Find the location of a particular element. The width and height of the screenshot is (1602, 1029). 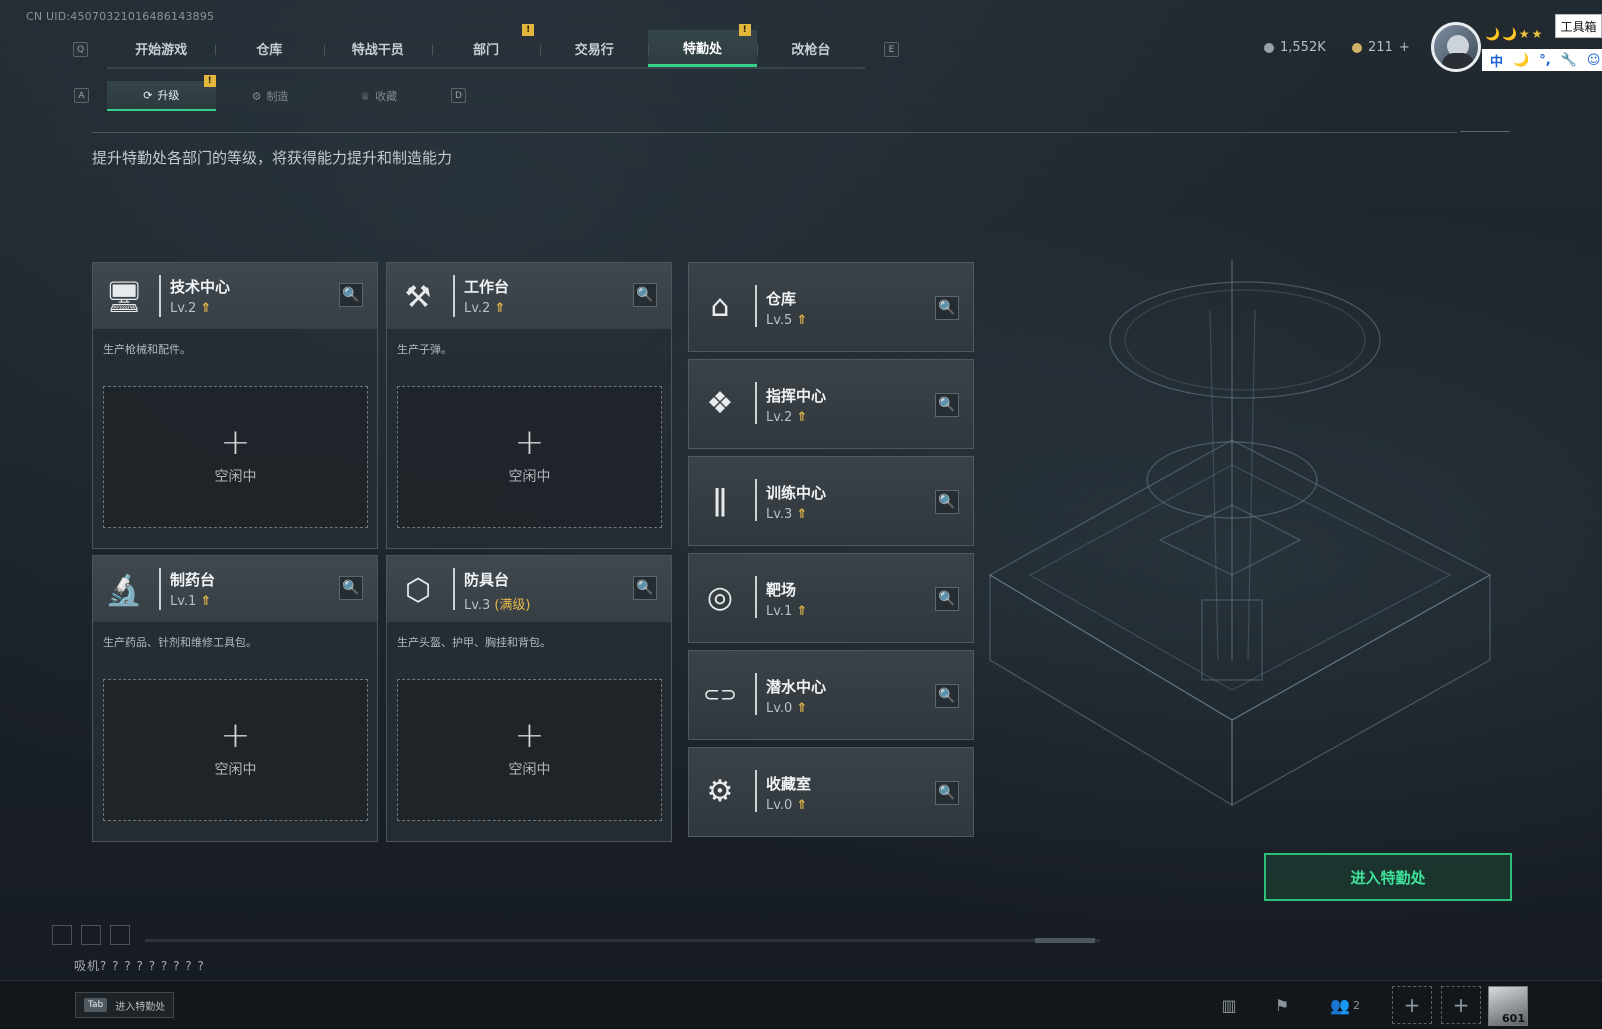

toolbox-button: 工具箱 is located at coordinates (1578, 26).